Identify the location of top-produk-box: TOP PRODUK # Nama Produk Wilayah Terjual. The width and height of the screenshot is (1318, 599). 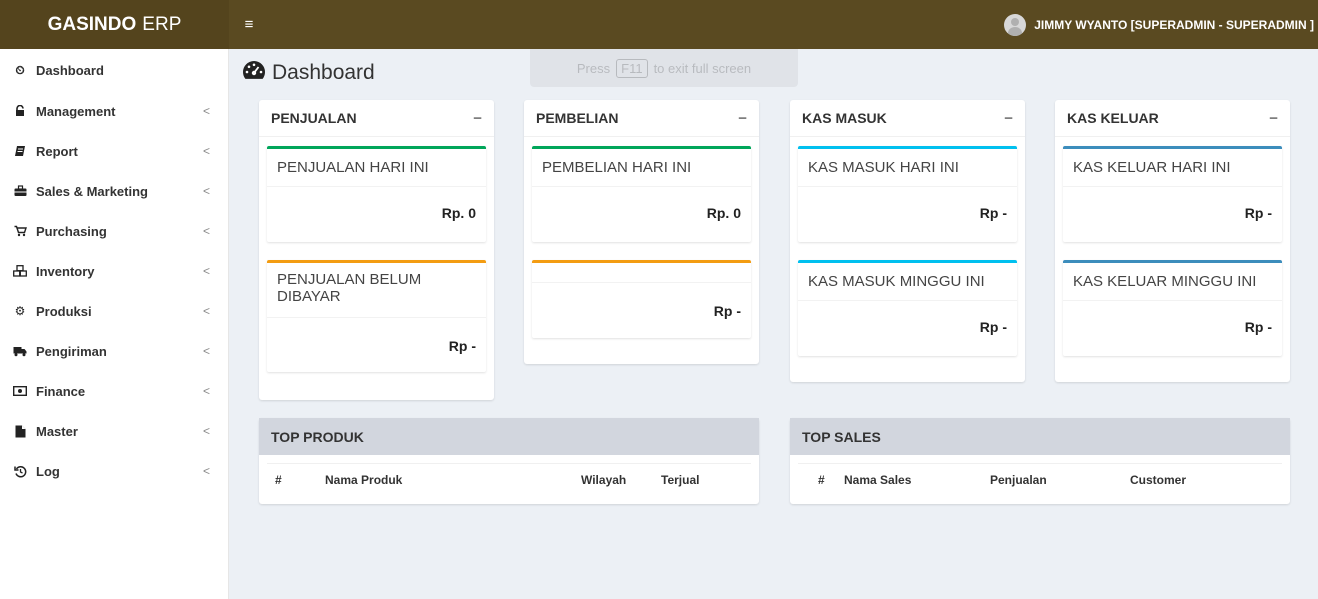
(509, 461).